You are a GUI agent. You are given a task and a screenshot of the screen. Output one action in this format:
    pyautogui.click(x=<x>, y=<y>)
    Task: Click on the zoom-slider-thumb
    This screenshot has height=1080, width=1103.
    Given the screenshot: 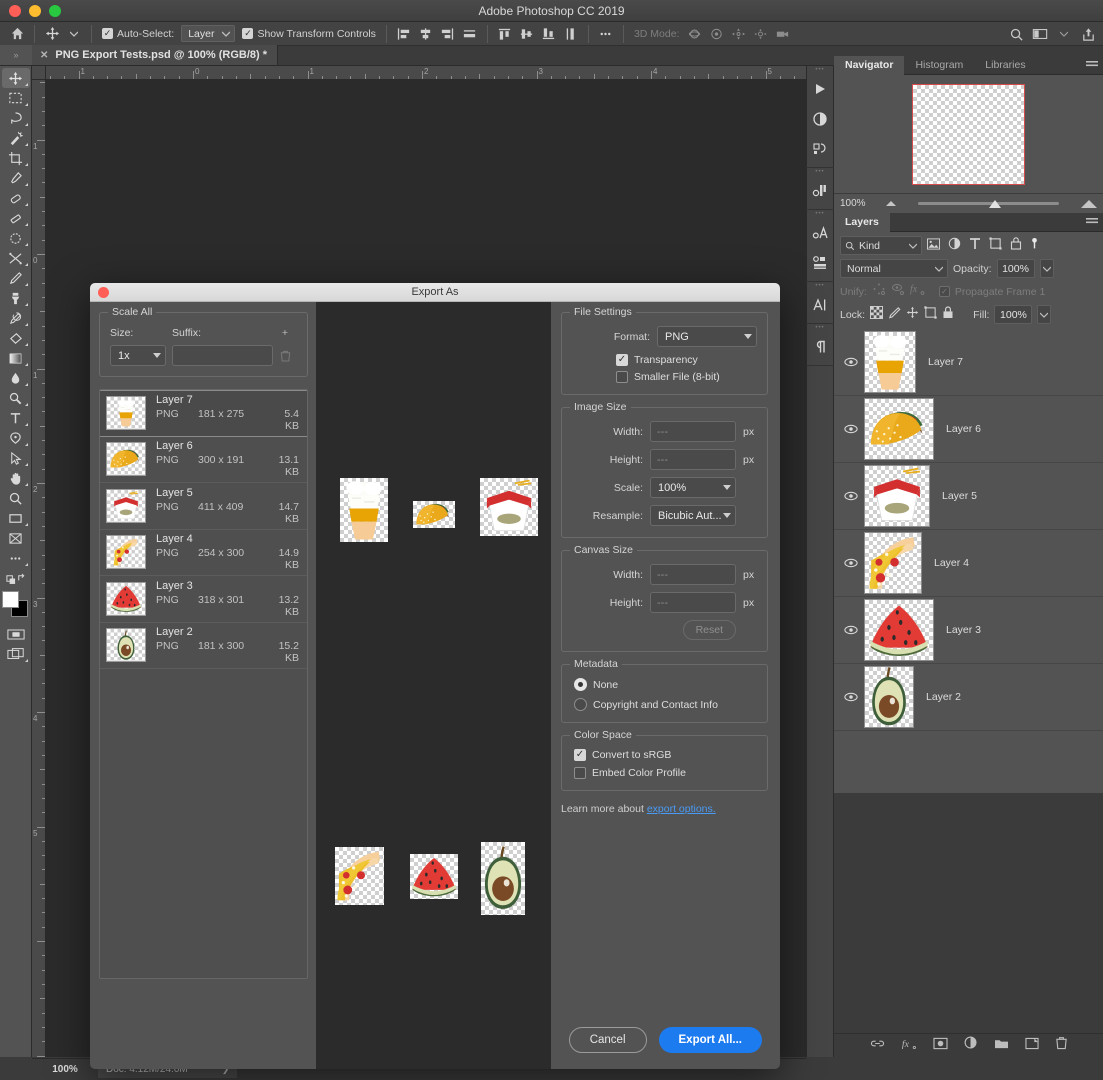 What is the action you would take?
    pyautogui.click(x=994, y=203)
    